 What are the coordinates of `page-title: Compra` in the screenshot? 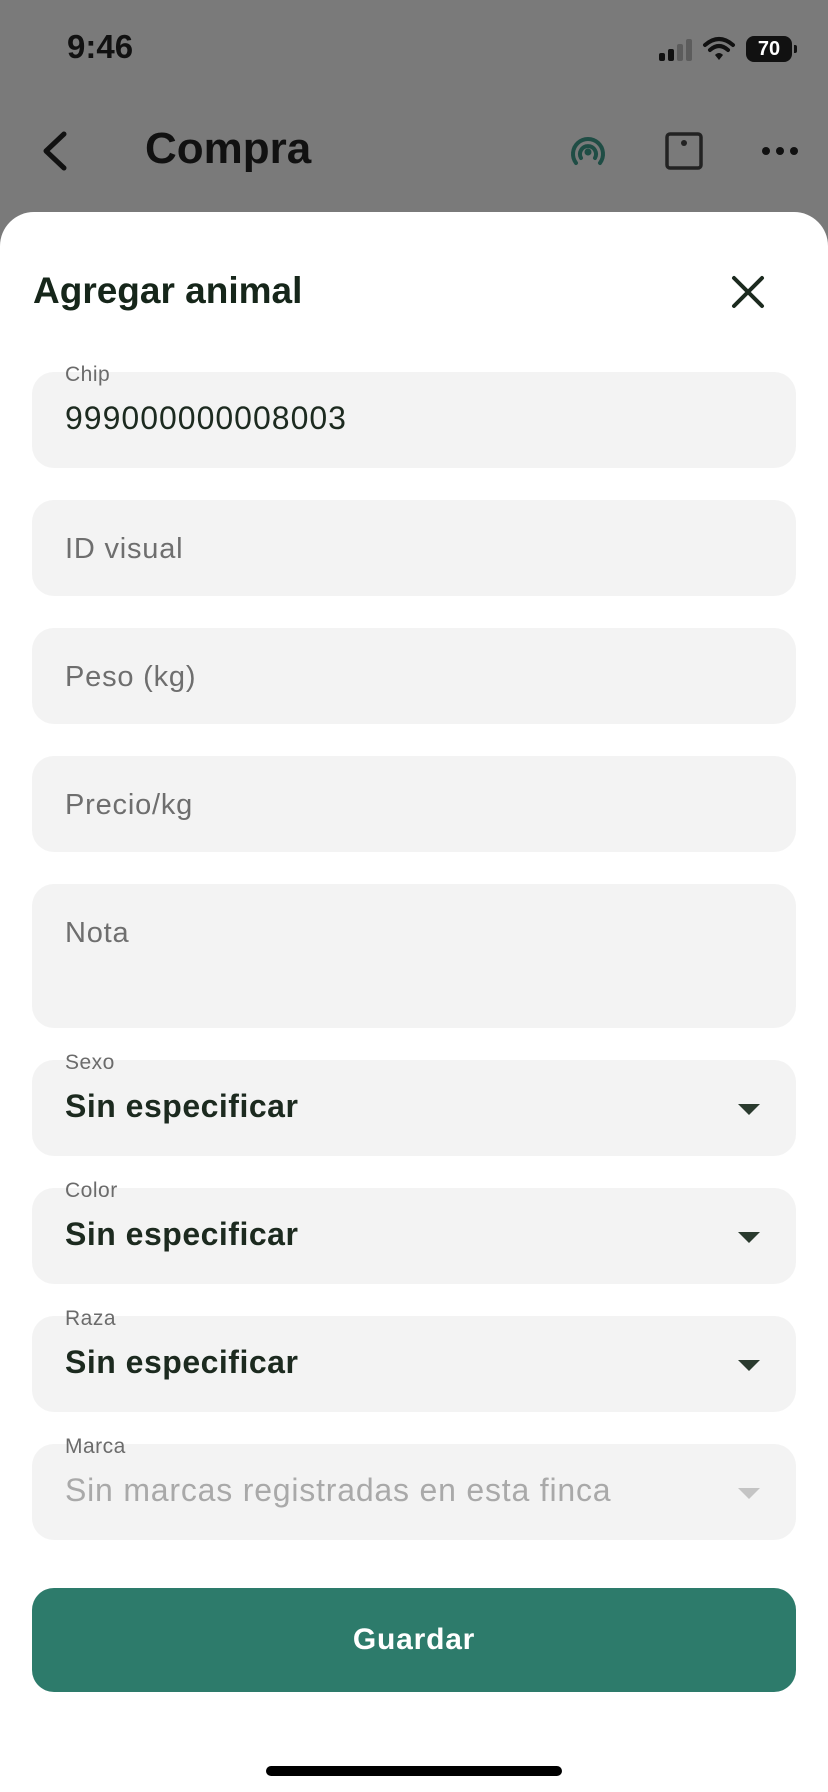 It's located at (228, 148).